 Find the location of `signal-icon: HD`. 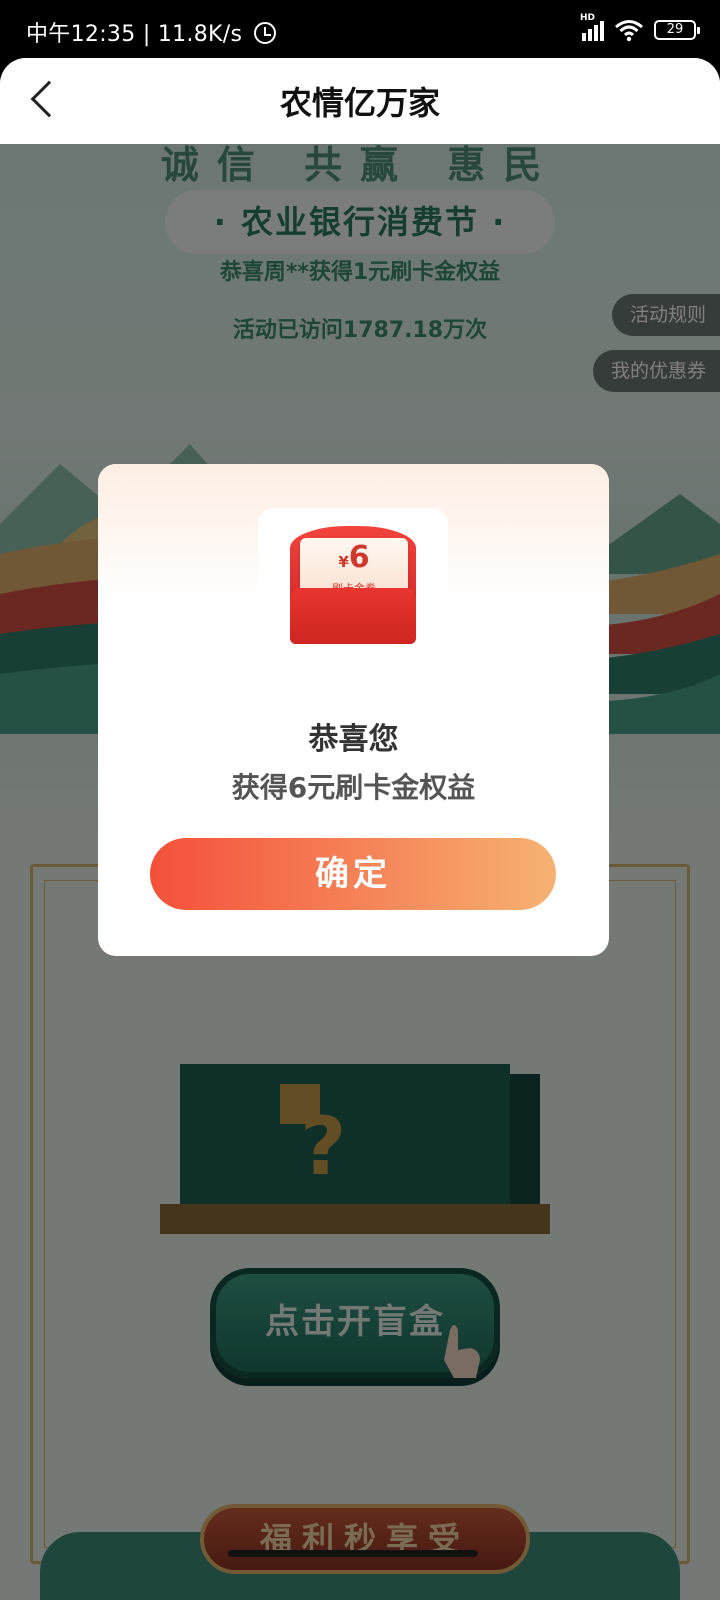

signal-icon: HD is located at coordinates (592, 27).